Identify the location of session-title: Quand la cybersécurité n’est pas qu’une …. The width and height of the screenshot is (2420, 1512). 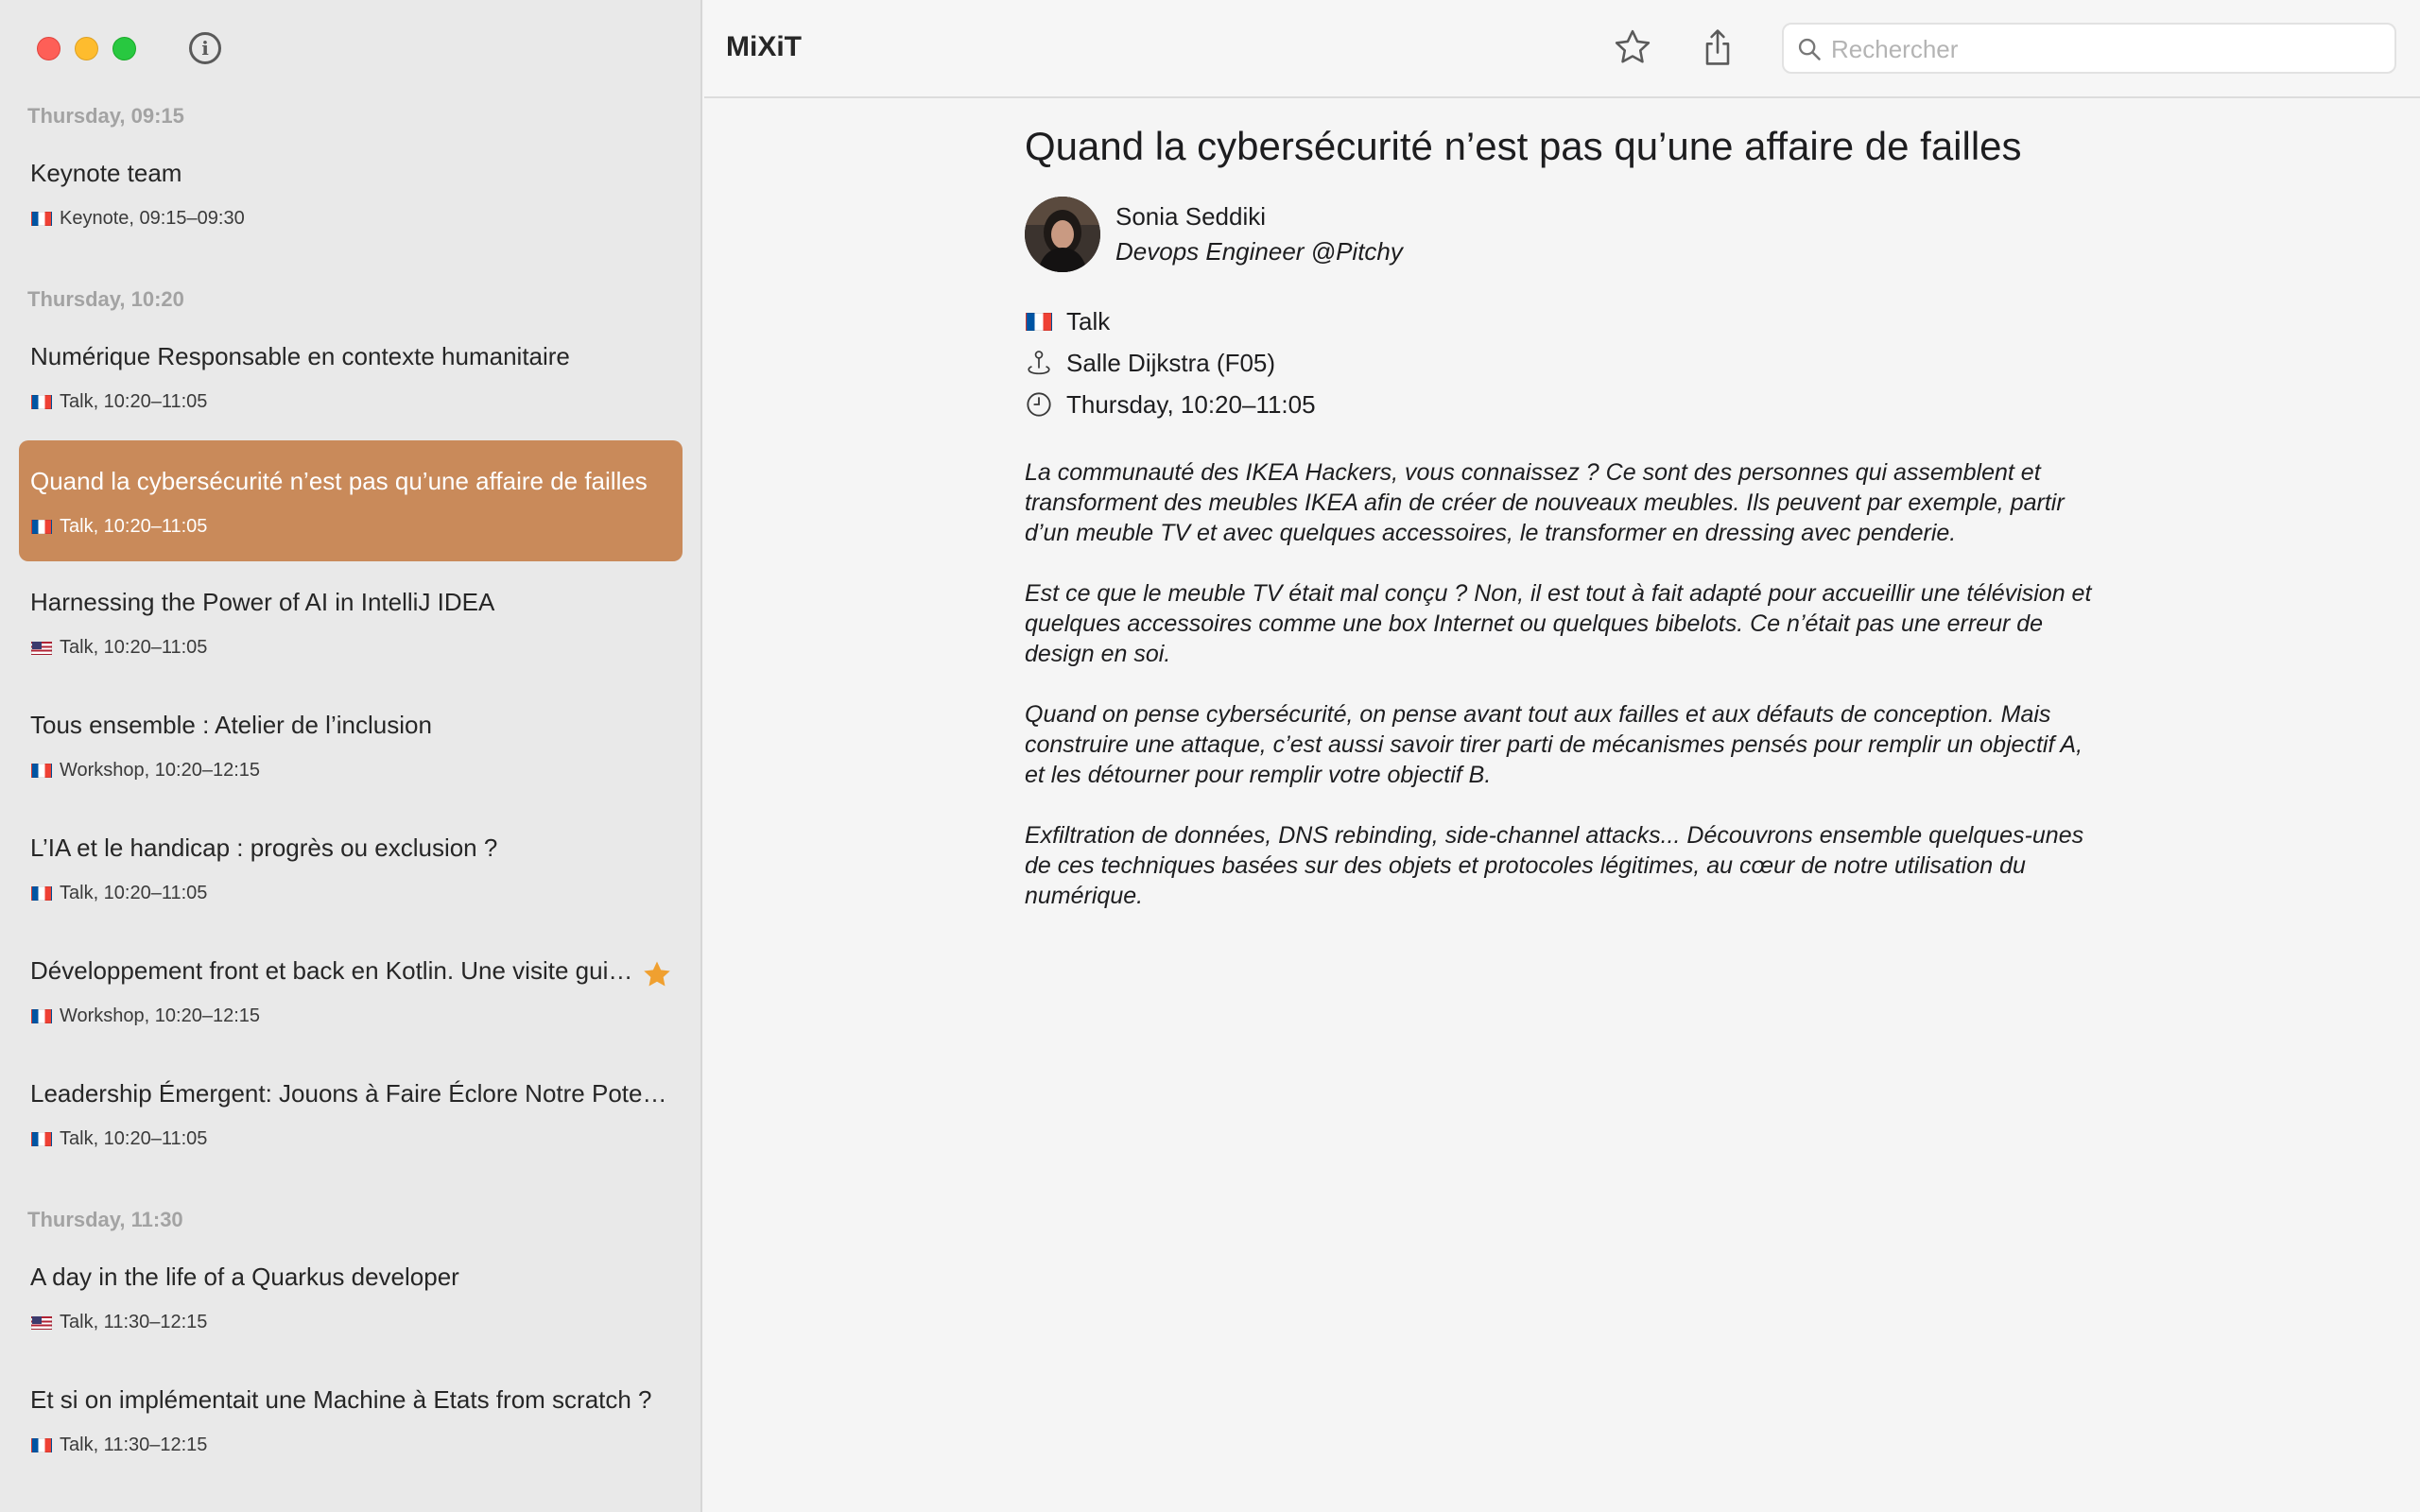
(339, 481).